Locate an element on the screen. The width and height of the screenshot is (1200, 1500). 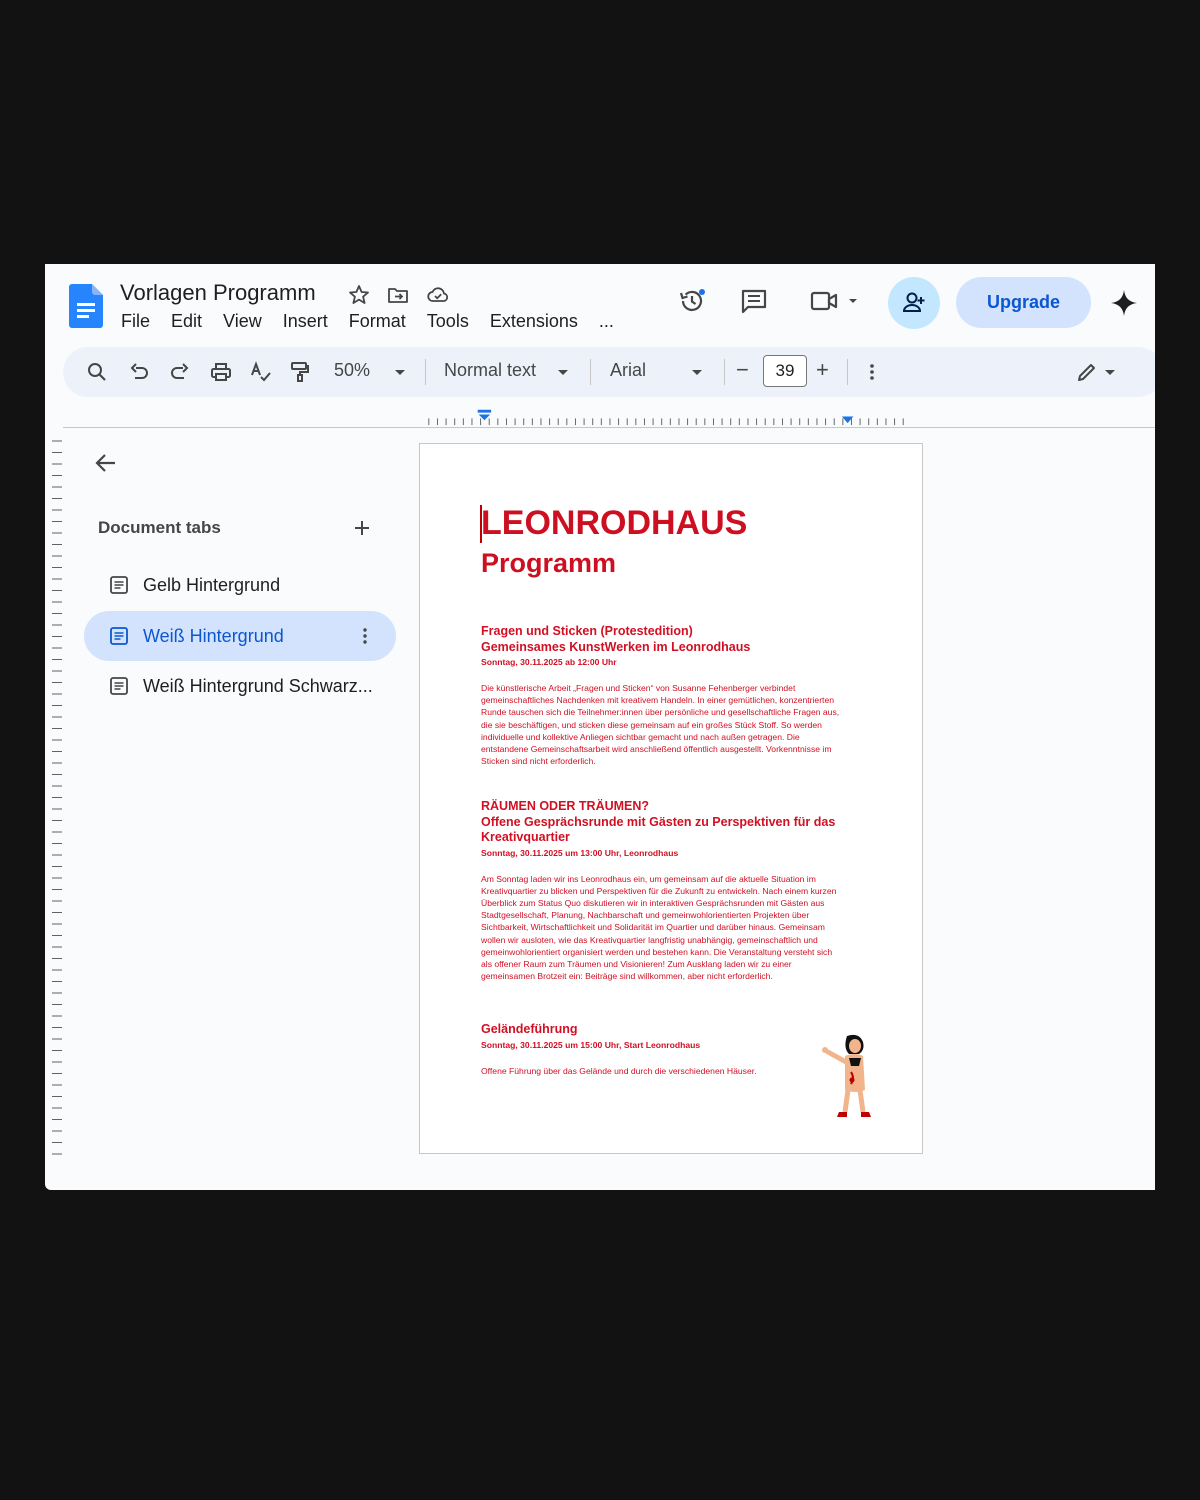
meet-video-icon is located at coordinates (834, 301).